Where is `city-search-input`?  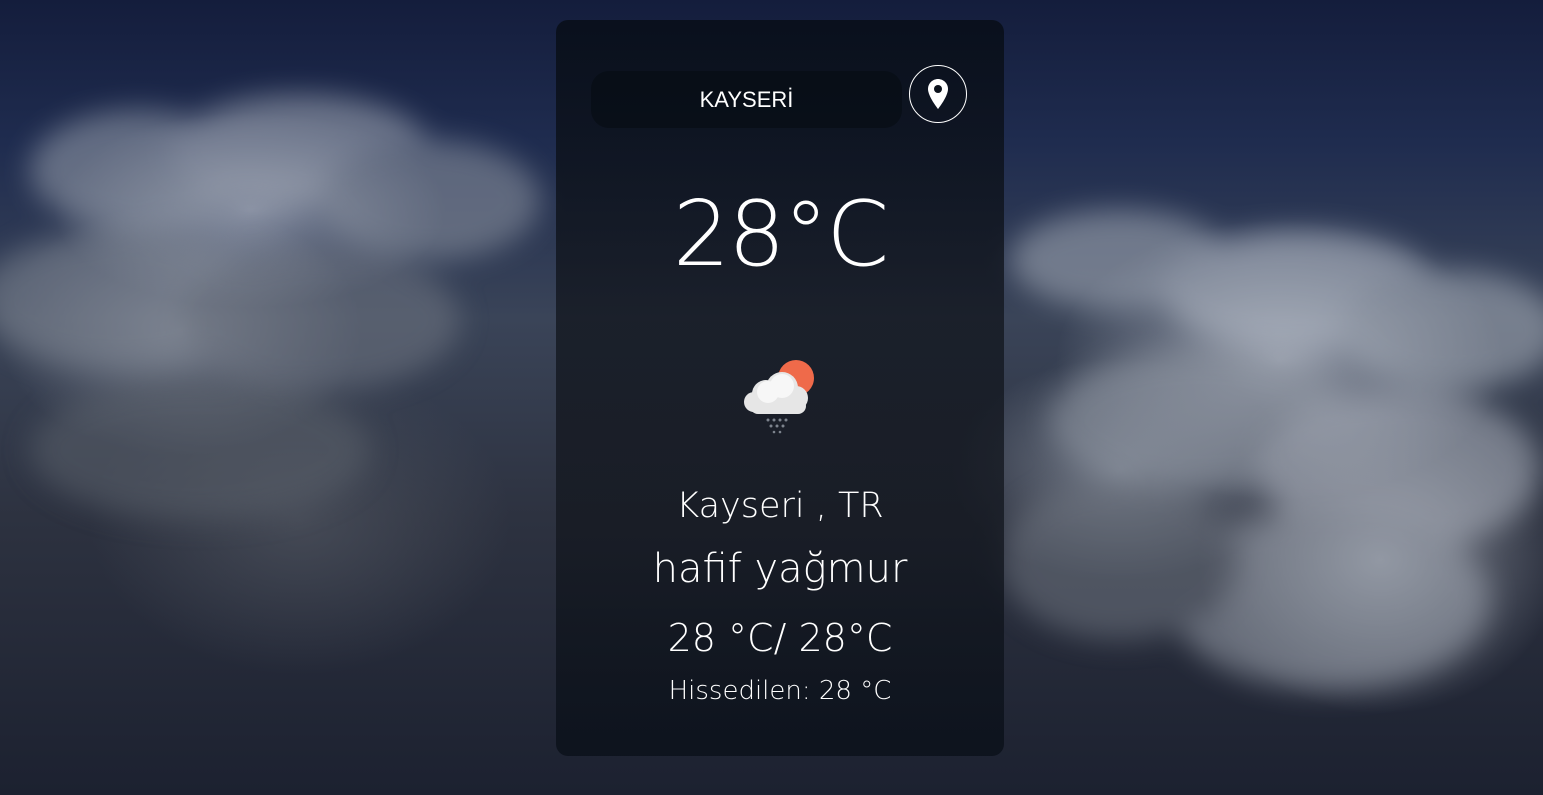 city-search-input is located at coordinates (746, 99).